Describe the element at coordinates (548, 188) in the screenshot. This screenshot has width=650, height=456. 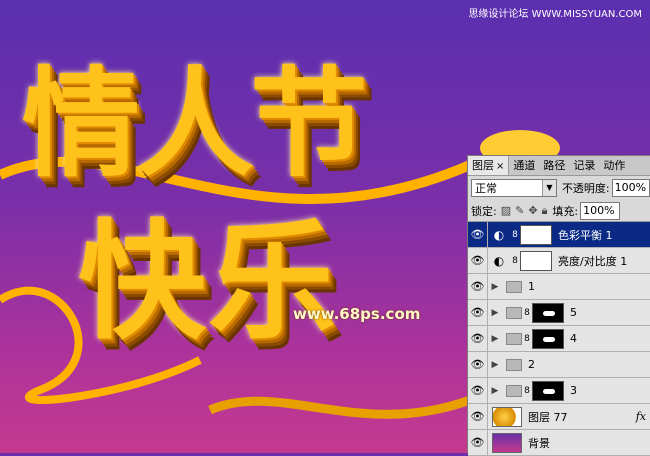
I see `chevron-down-icon: ▼` at that location.